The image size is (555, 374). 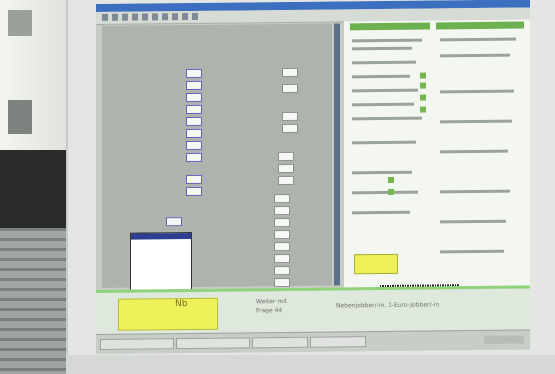 I want to click on background-window, so click(x=35, y=85).